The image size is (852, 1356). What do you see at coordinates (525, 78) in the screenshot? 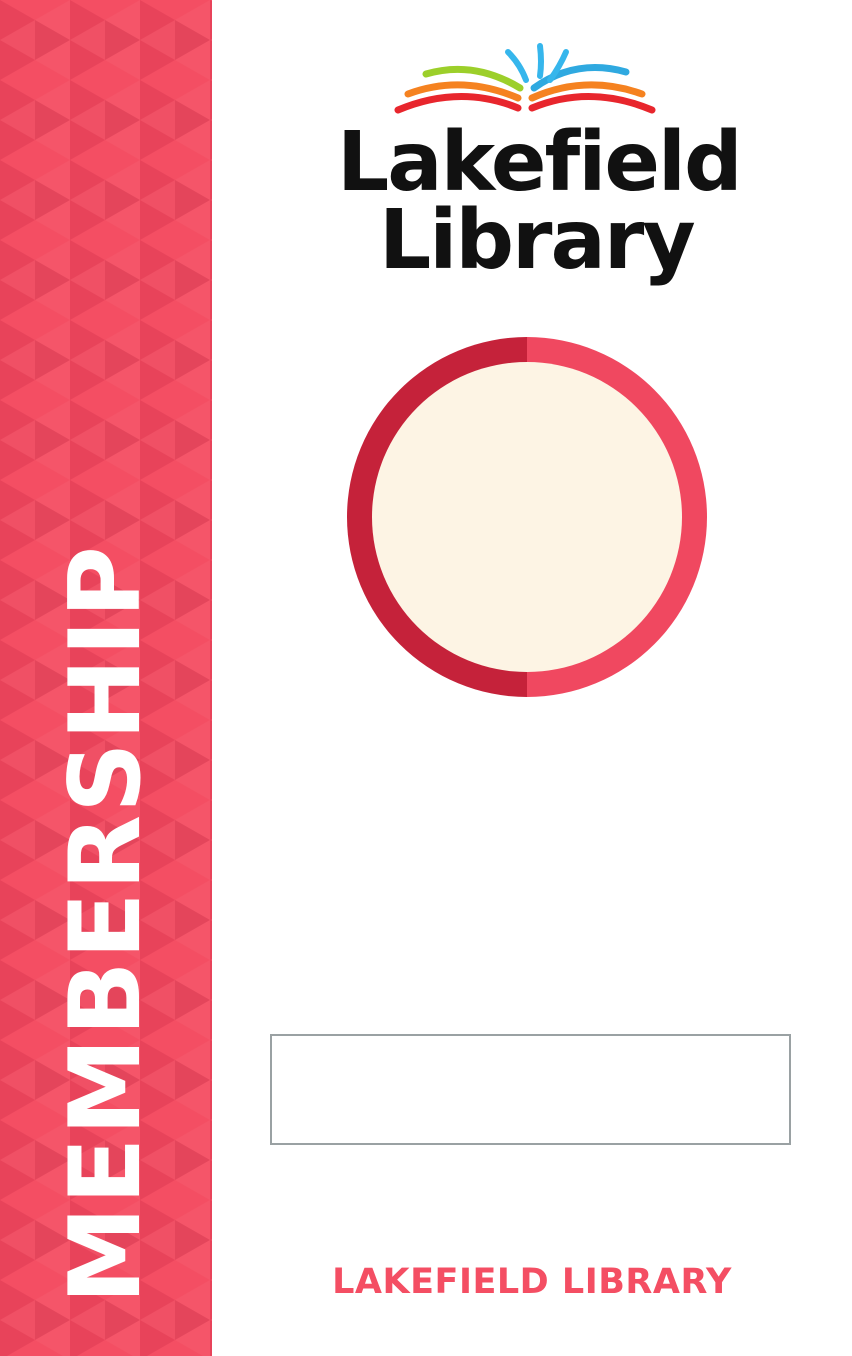
I see `open-book-rainbow-icon` at bounding box center [525, 78].